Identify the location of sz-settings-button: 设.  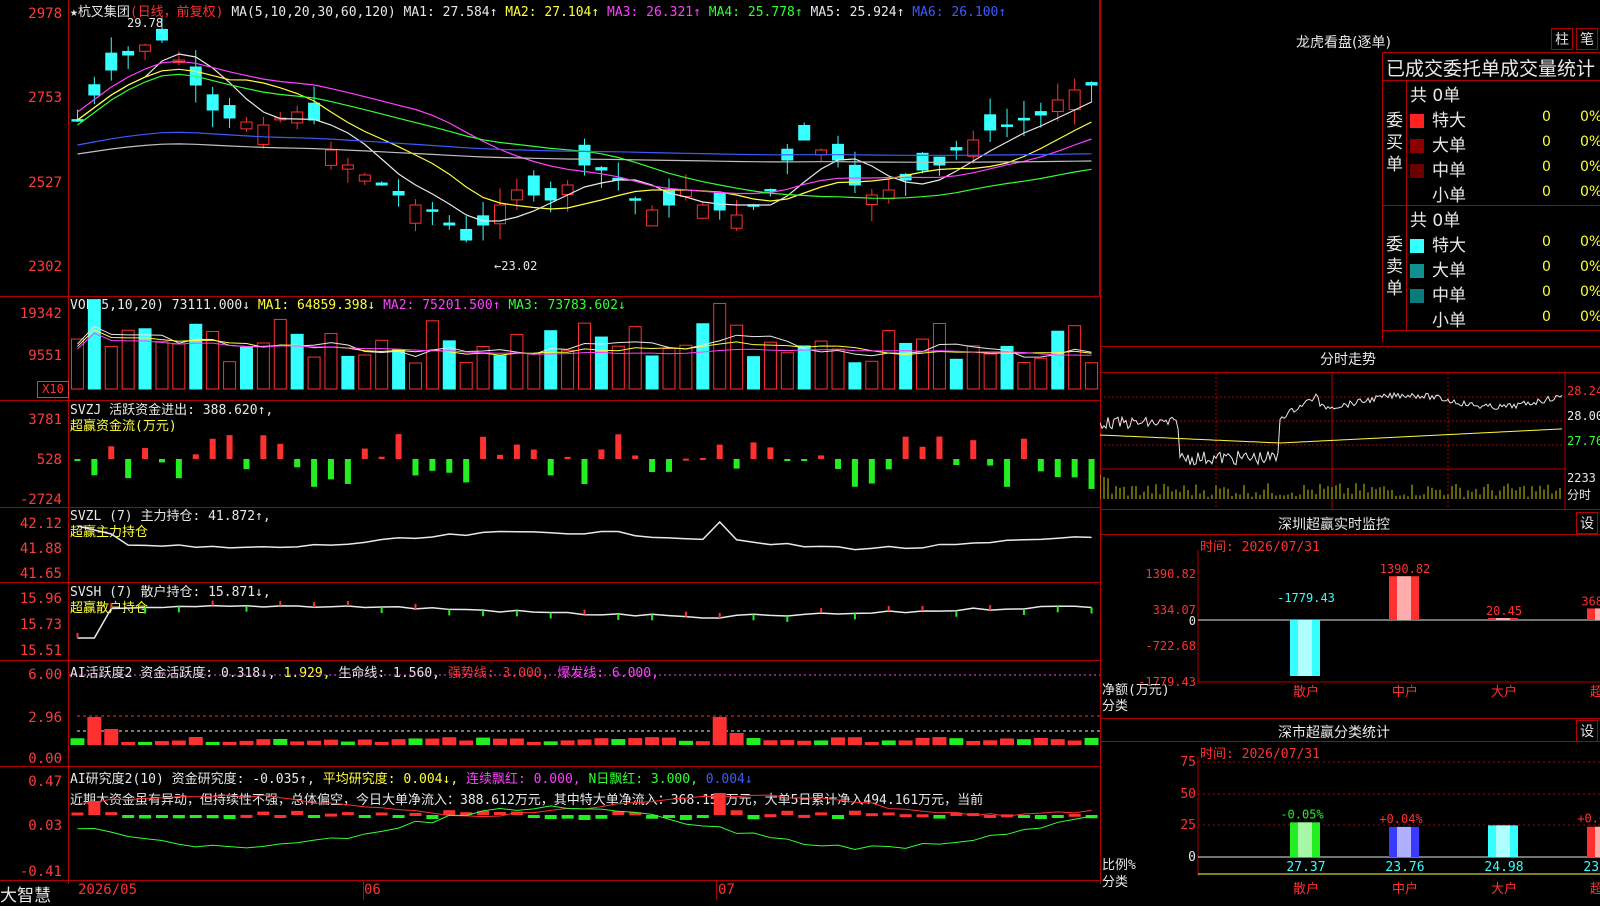
(1587, 523).